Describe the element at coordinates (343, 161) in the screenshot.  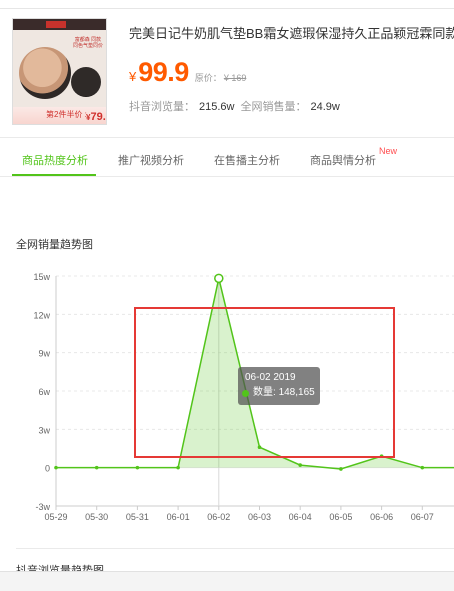
I see `tab-sentiment-label: 商品舆情分析` at that location.